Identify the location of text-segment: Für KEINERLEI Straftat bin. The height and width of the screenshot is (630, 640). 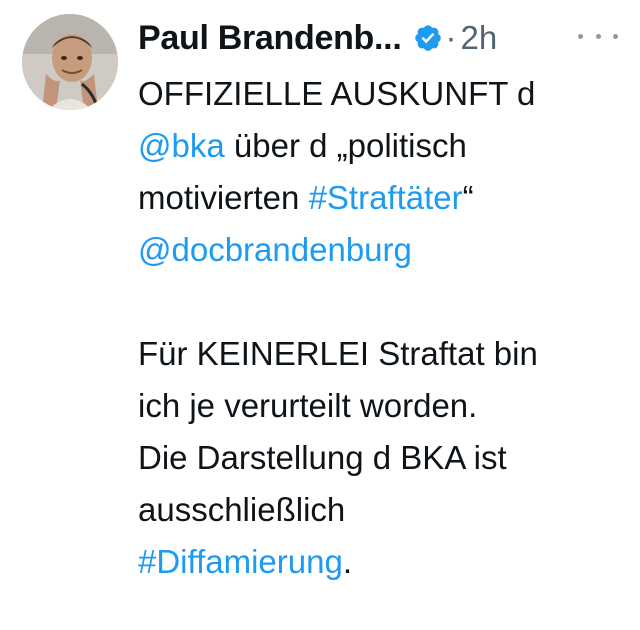
(338, 353).